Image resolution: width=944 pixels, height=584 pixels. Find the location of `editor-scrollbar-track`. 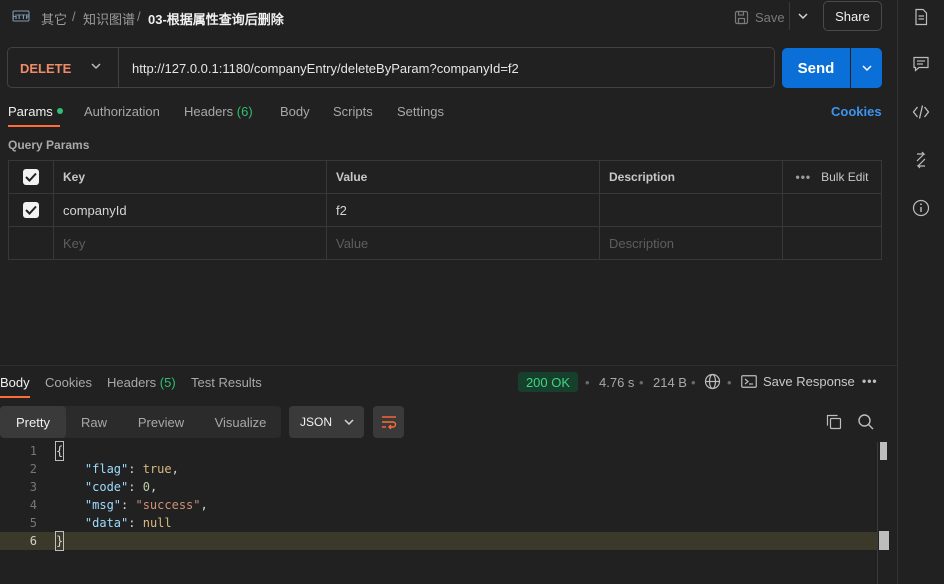

editor-scrollbar-track is located at coordinates (877, 513).